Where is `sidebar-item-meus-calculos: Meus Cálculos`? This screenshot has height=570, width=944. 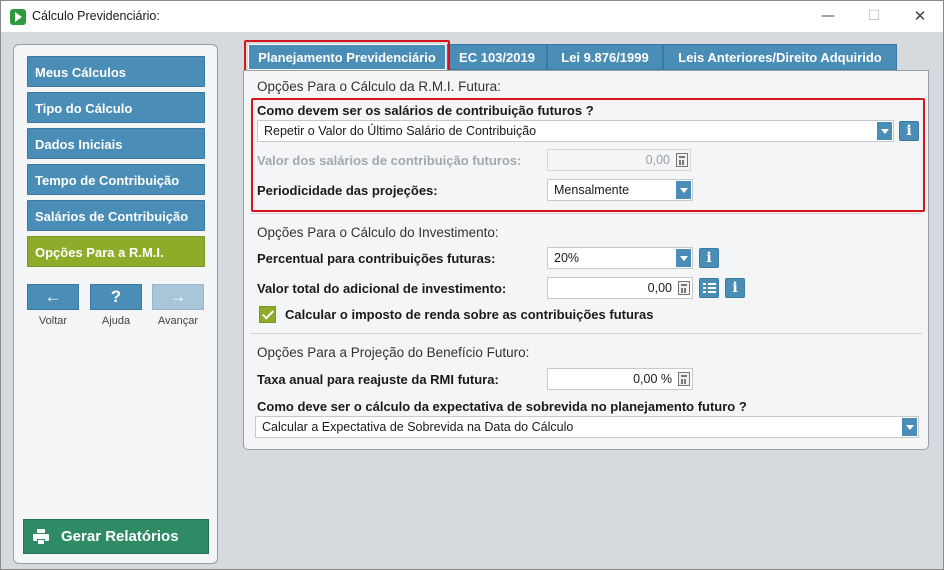 sidebar-item-meus-calculos: Meus Cálculos is located at coordinates (116, 71).